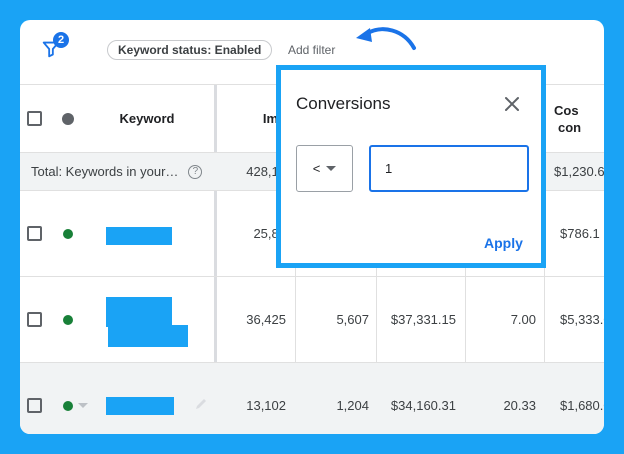  I want to click on status-header-dot, so click(68, 118).